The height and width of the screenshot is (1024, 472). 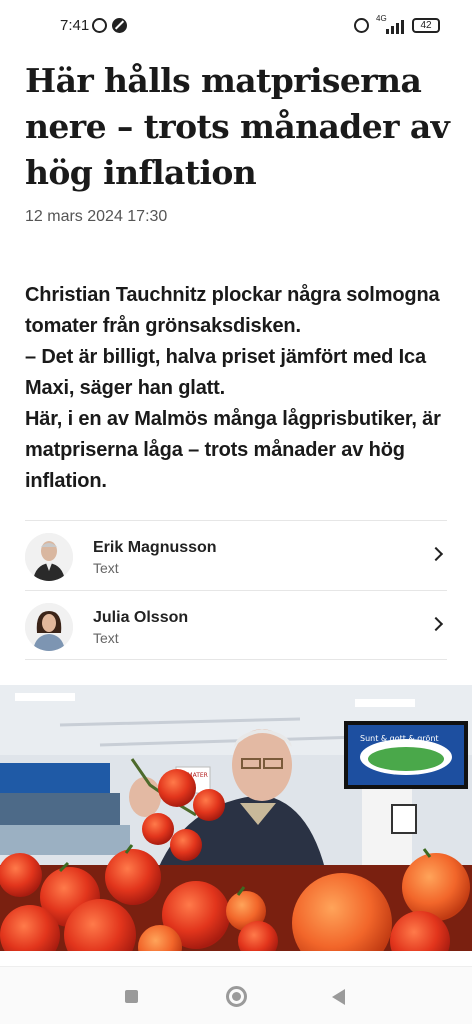 I want to click on system-navigation-bar, so click(x=236, y=995).